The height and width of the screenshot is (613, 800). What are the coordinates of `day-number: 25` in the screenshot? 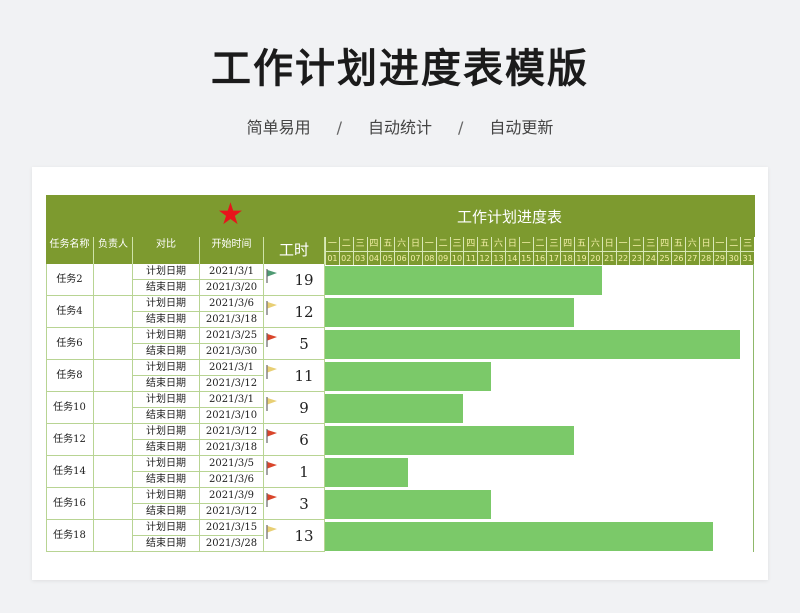 It's located at (664, 258).